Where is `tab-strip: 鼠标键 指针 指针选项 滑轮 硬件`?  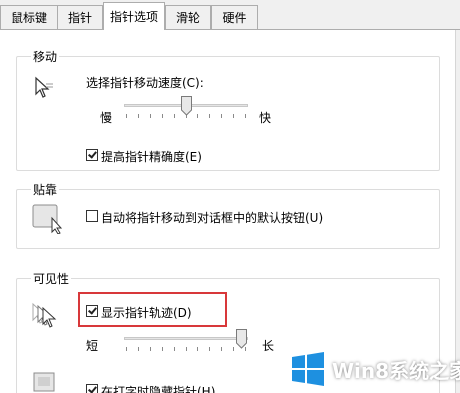 tab-strip: 鼠标键 指针 指针选项 滑轮 硬件 is located at coordinates (230, 15).